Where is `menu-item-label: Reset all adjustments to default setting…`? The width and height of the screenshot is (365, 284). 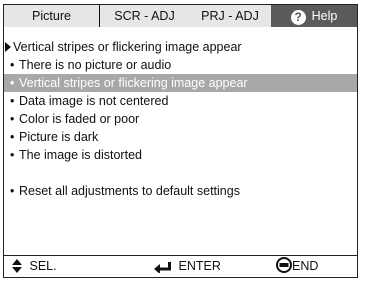 menu-item-label: Reset all adjustments to default setting… is located at coordinates (129, 191).